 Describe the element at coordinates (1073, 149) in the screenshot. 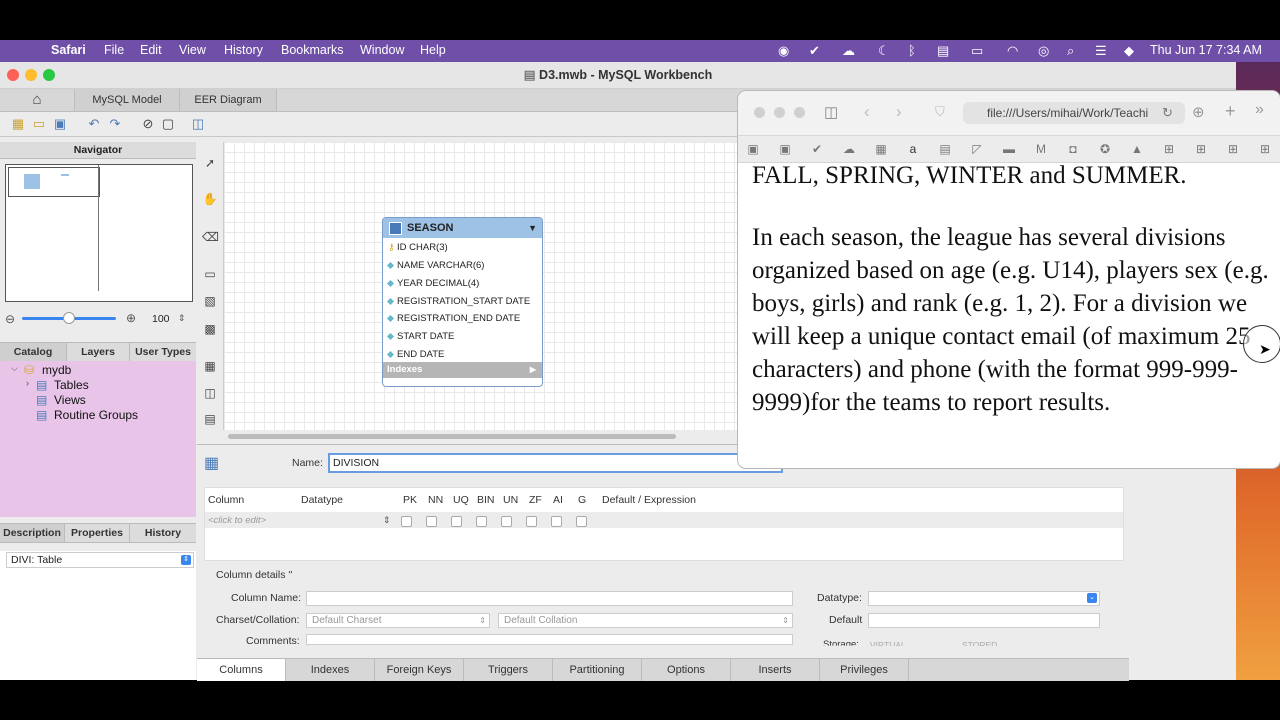

I see `bookmark-icon: ◘` at that location.